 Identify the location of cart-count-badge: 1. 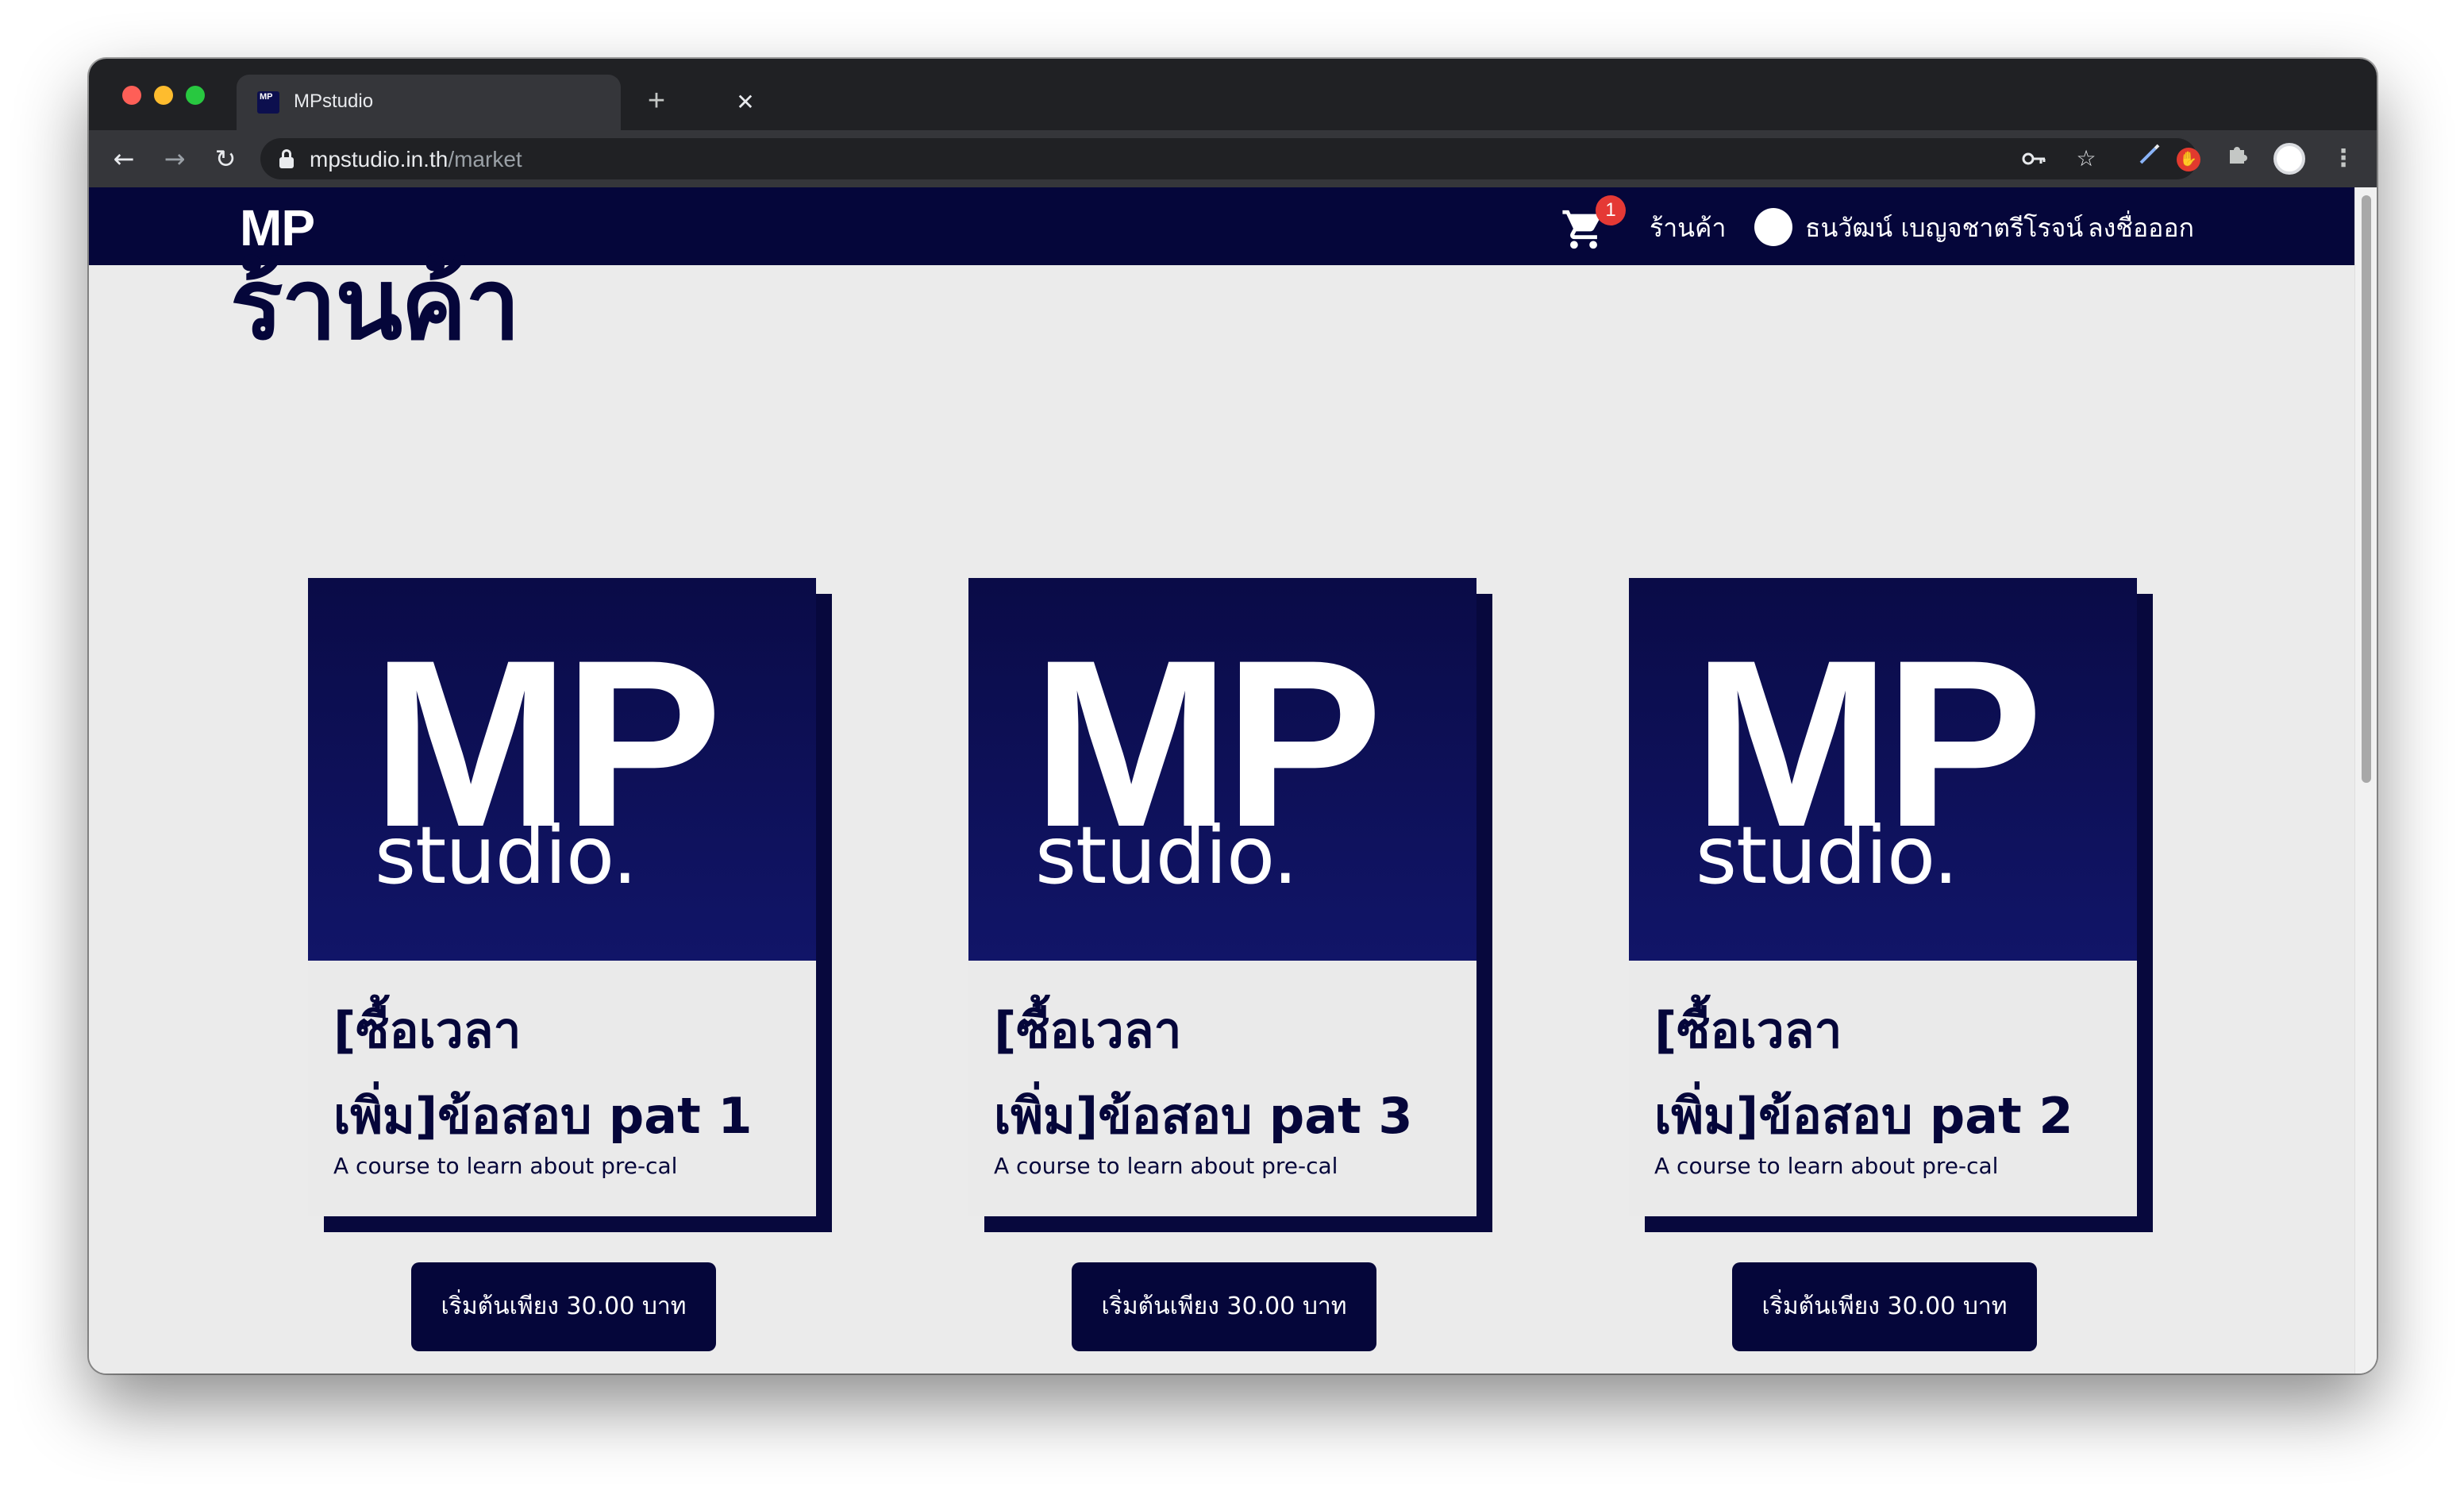
(1611, 210).